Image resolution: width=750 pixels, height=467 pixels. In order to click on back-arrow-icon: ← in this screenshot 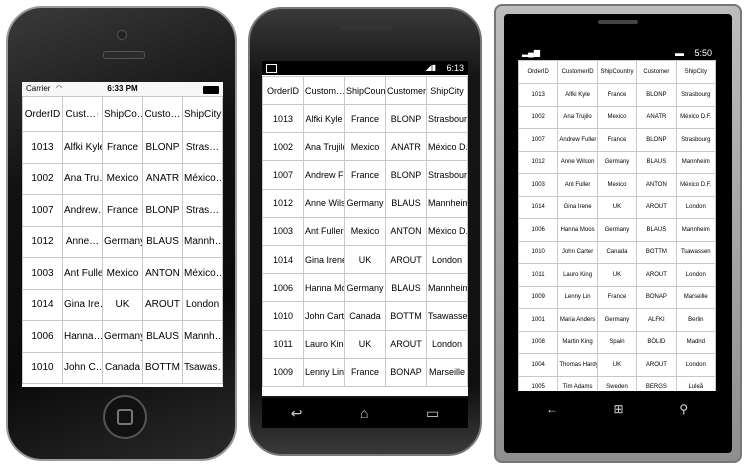, I will do `click(552, 409)`.